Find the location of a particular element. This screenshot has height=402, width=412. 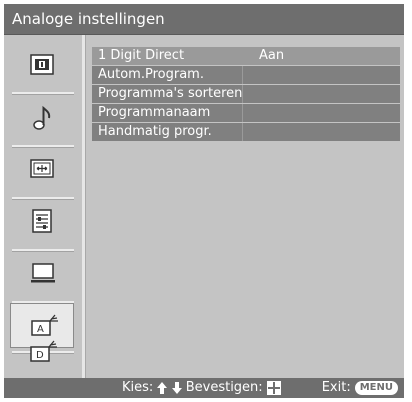

setting-row-sort-programs: Programma's sorteren is located at coordinates (246, 94).